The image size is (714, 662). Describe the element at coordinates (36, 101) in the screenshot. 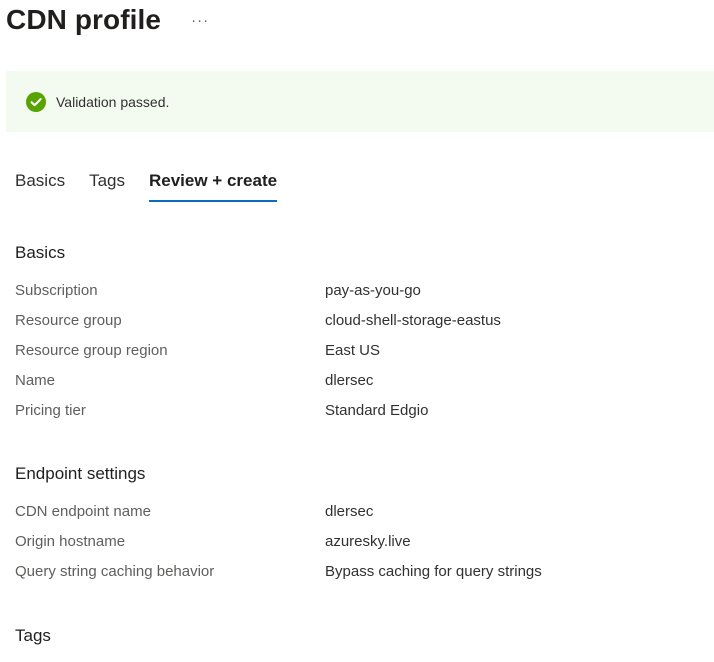

I see `check-circle-icon` at that location.